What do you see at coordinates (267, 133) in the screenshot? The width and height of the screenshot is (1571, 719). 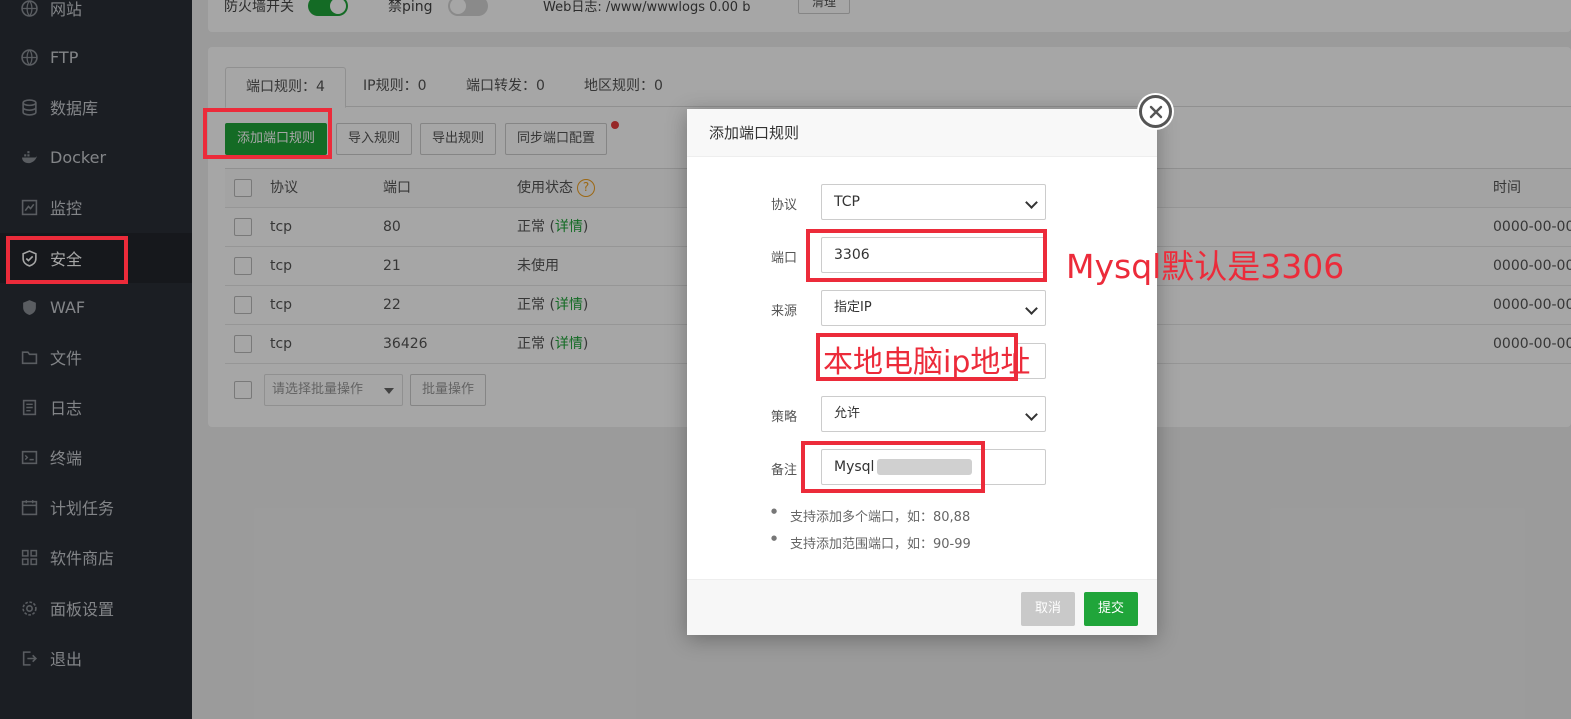 I see `annotation-box-add-button` at bounding box center [267, 133].